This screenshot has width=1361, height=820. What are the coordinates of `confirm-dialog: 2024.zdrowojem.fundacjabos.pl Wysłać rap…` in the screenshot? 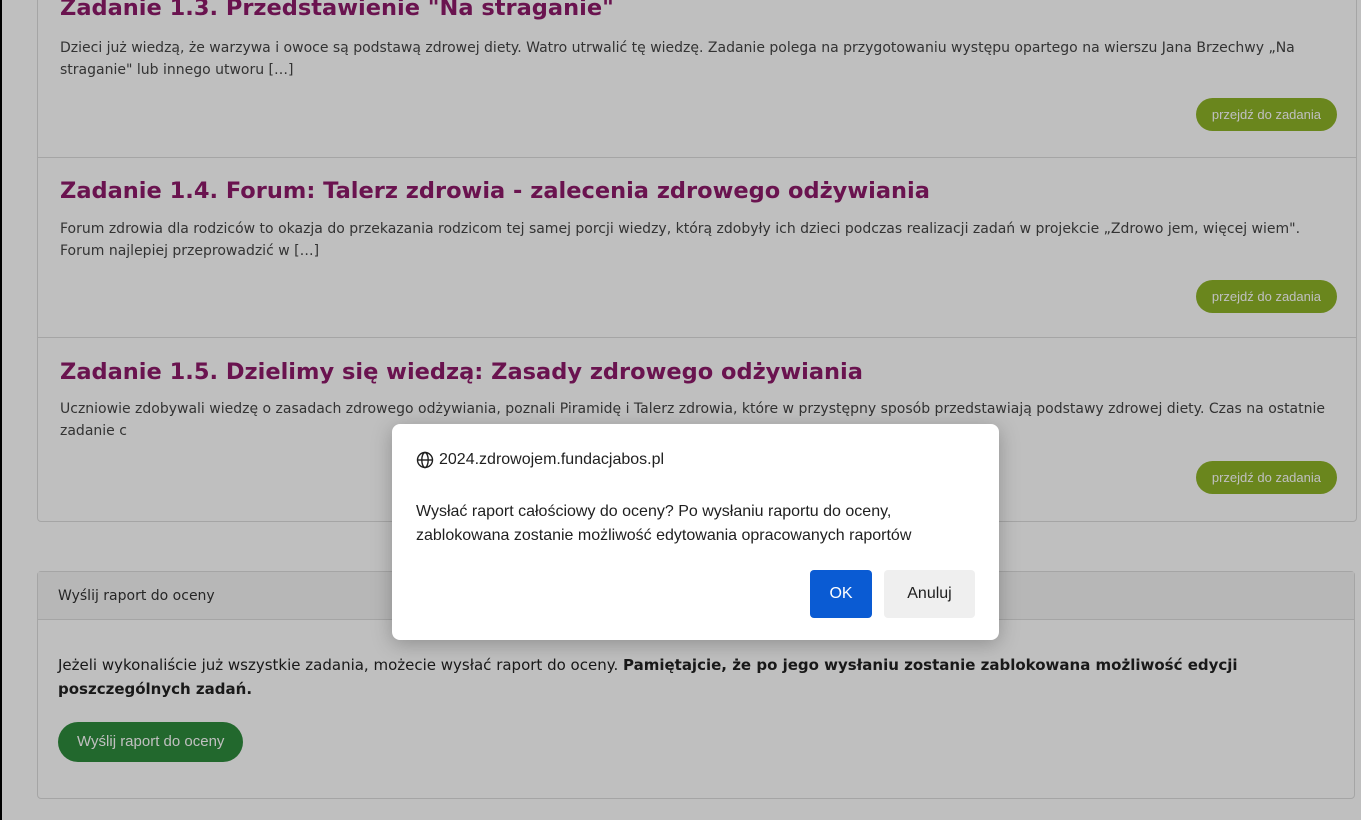 It's located at (695, 532).